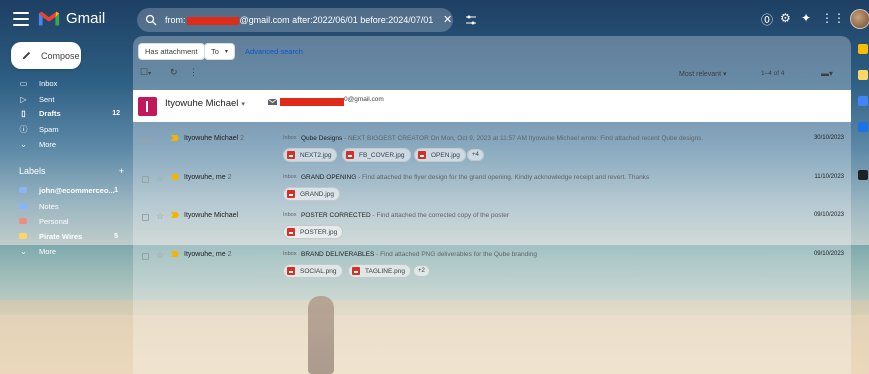  What do you see at coordinates (863, 127) in the screenshot?
I see `contacts-app-icon` at bounding box center [863, 127].